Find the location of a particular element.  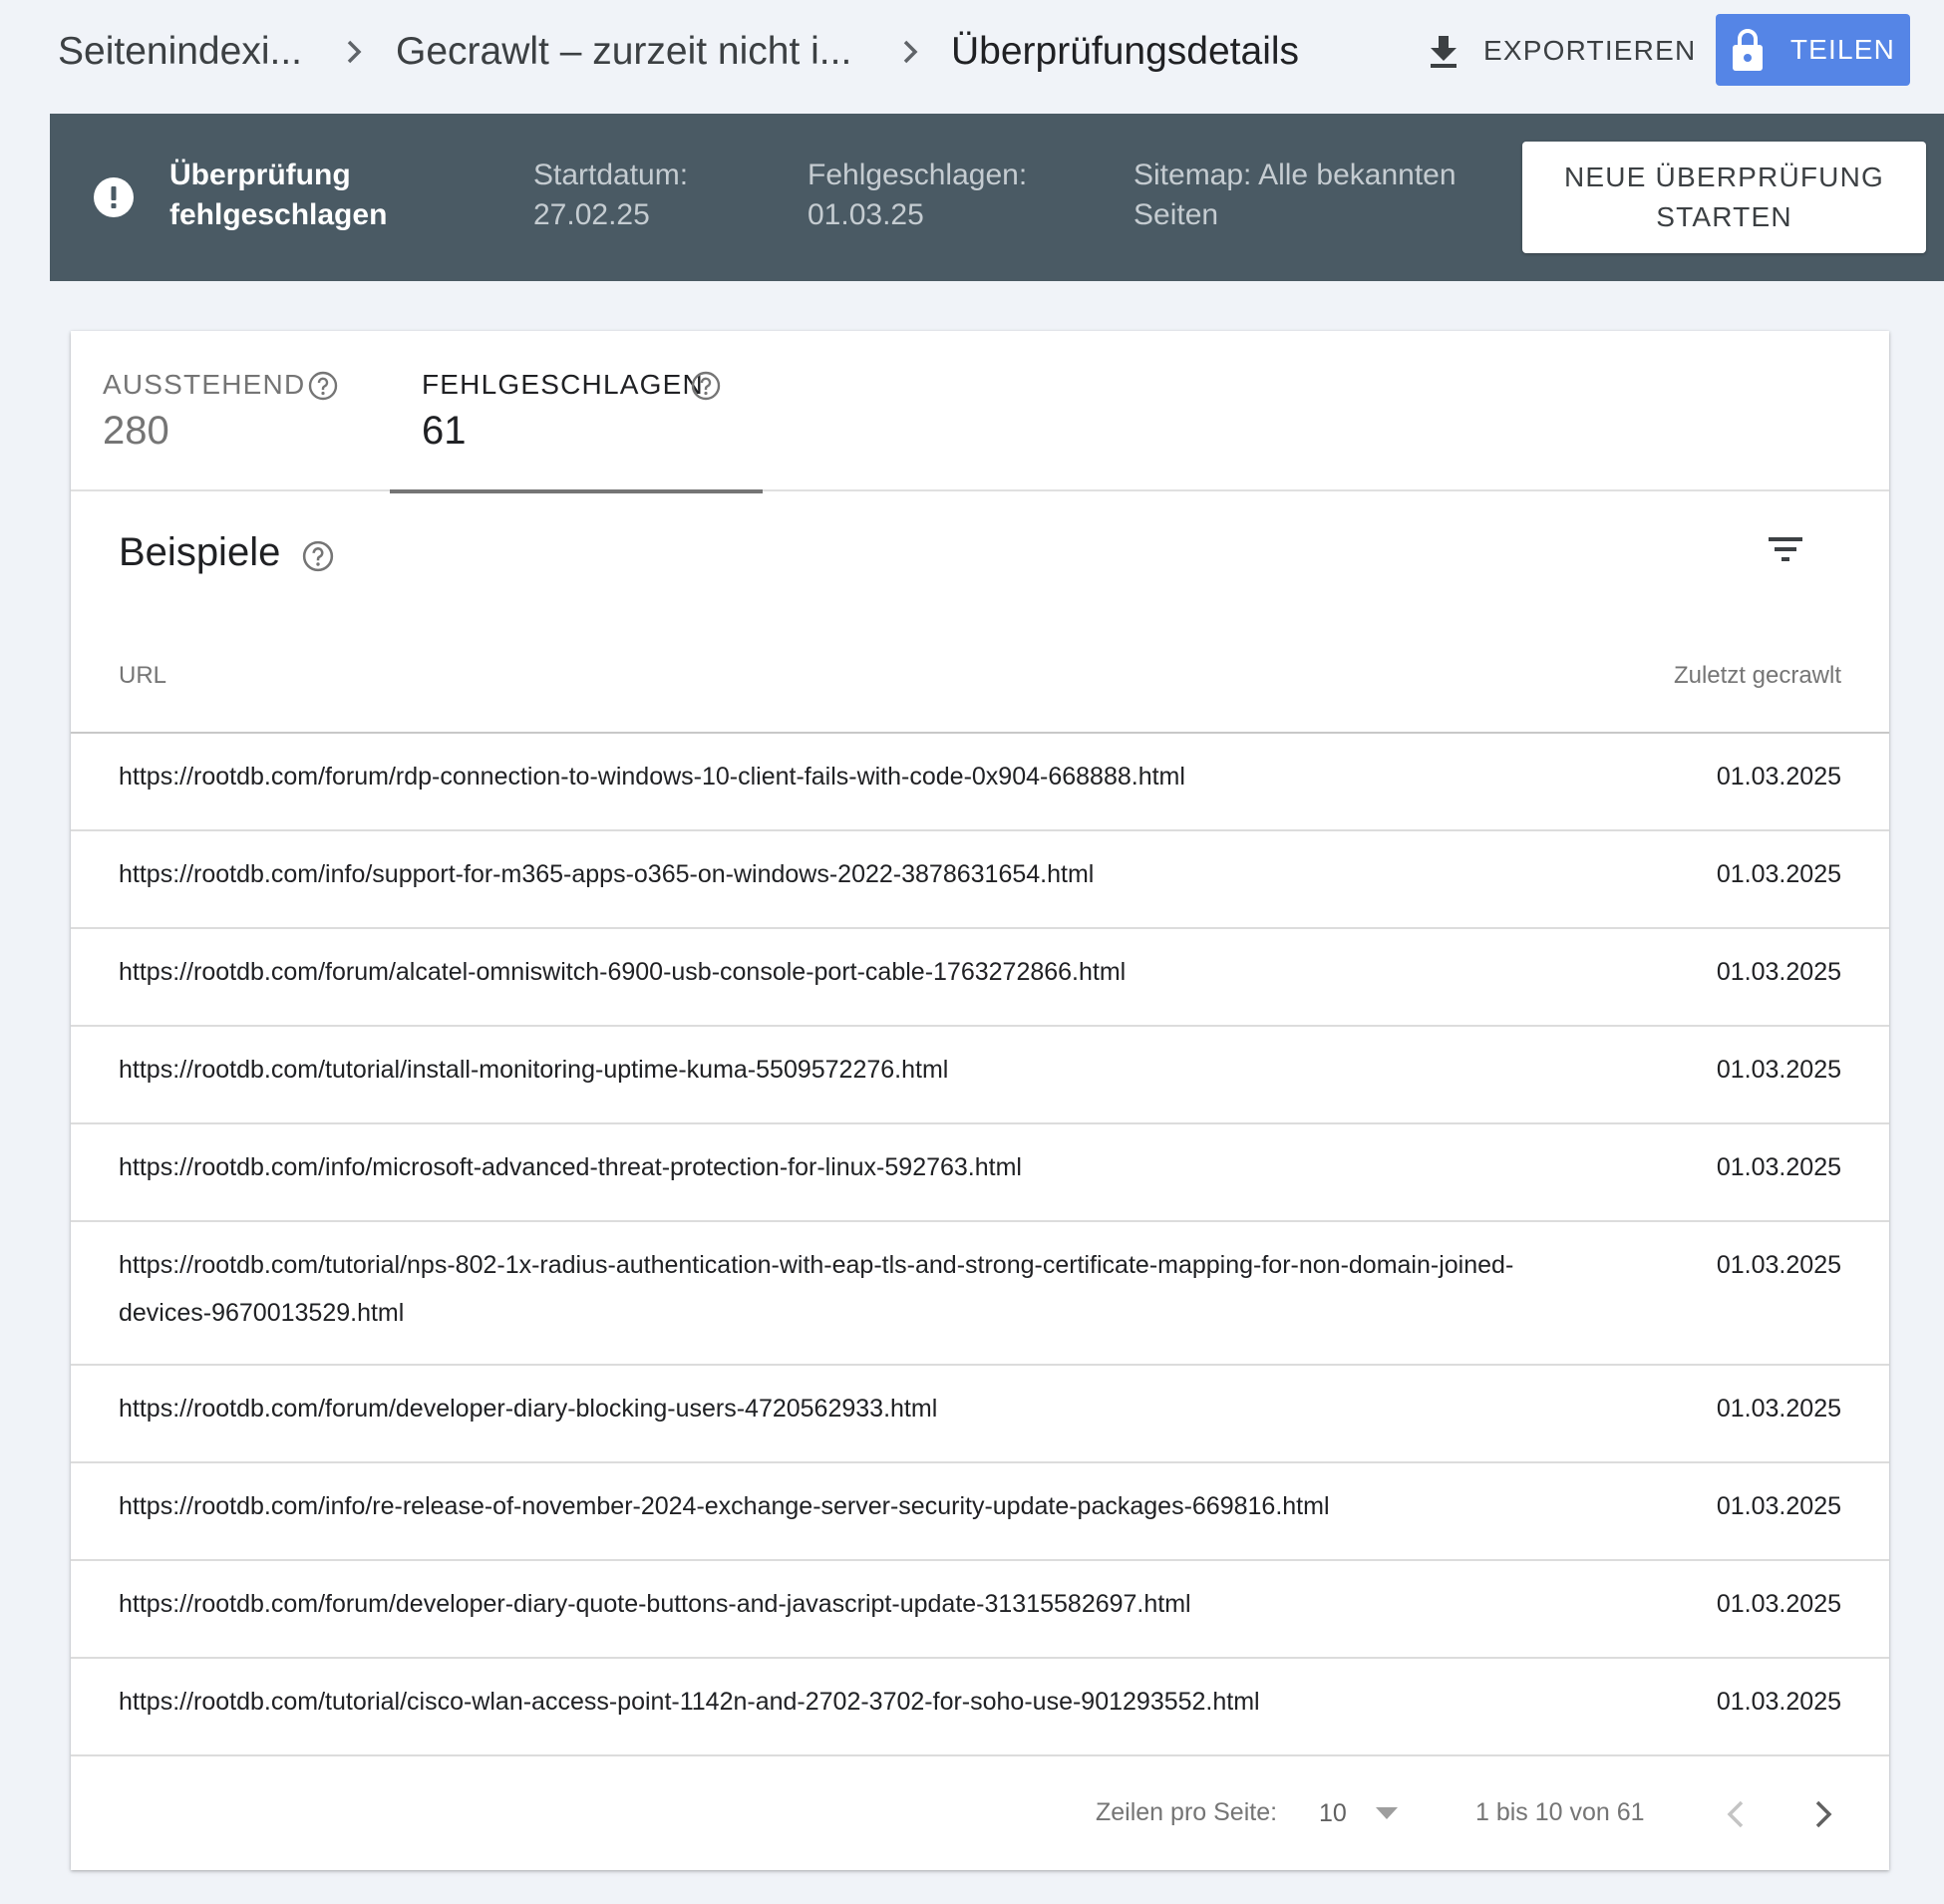

failed-date-label: Fehlgeschlagen: is located at coordinates (918, 175).